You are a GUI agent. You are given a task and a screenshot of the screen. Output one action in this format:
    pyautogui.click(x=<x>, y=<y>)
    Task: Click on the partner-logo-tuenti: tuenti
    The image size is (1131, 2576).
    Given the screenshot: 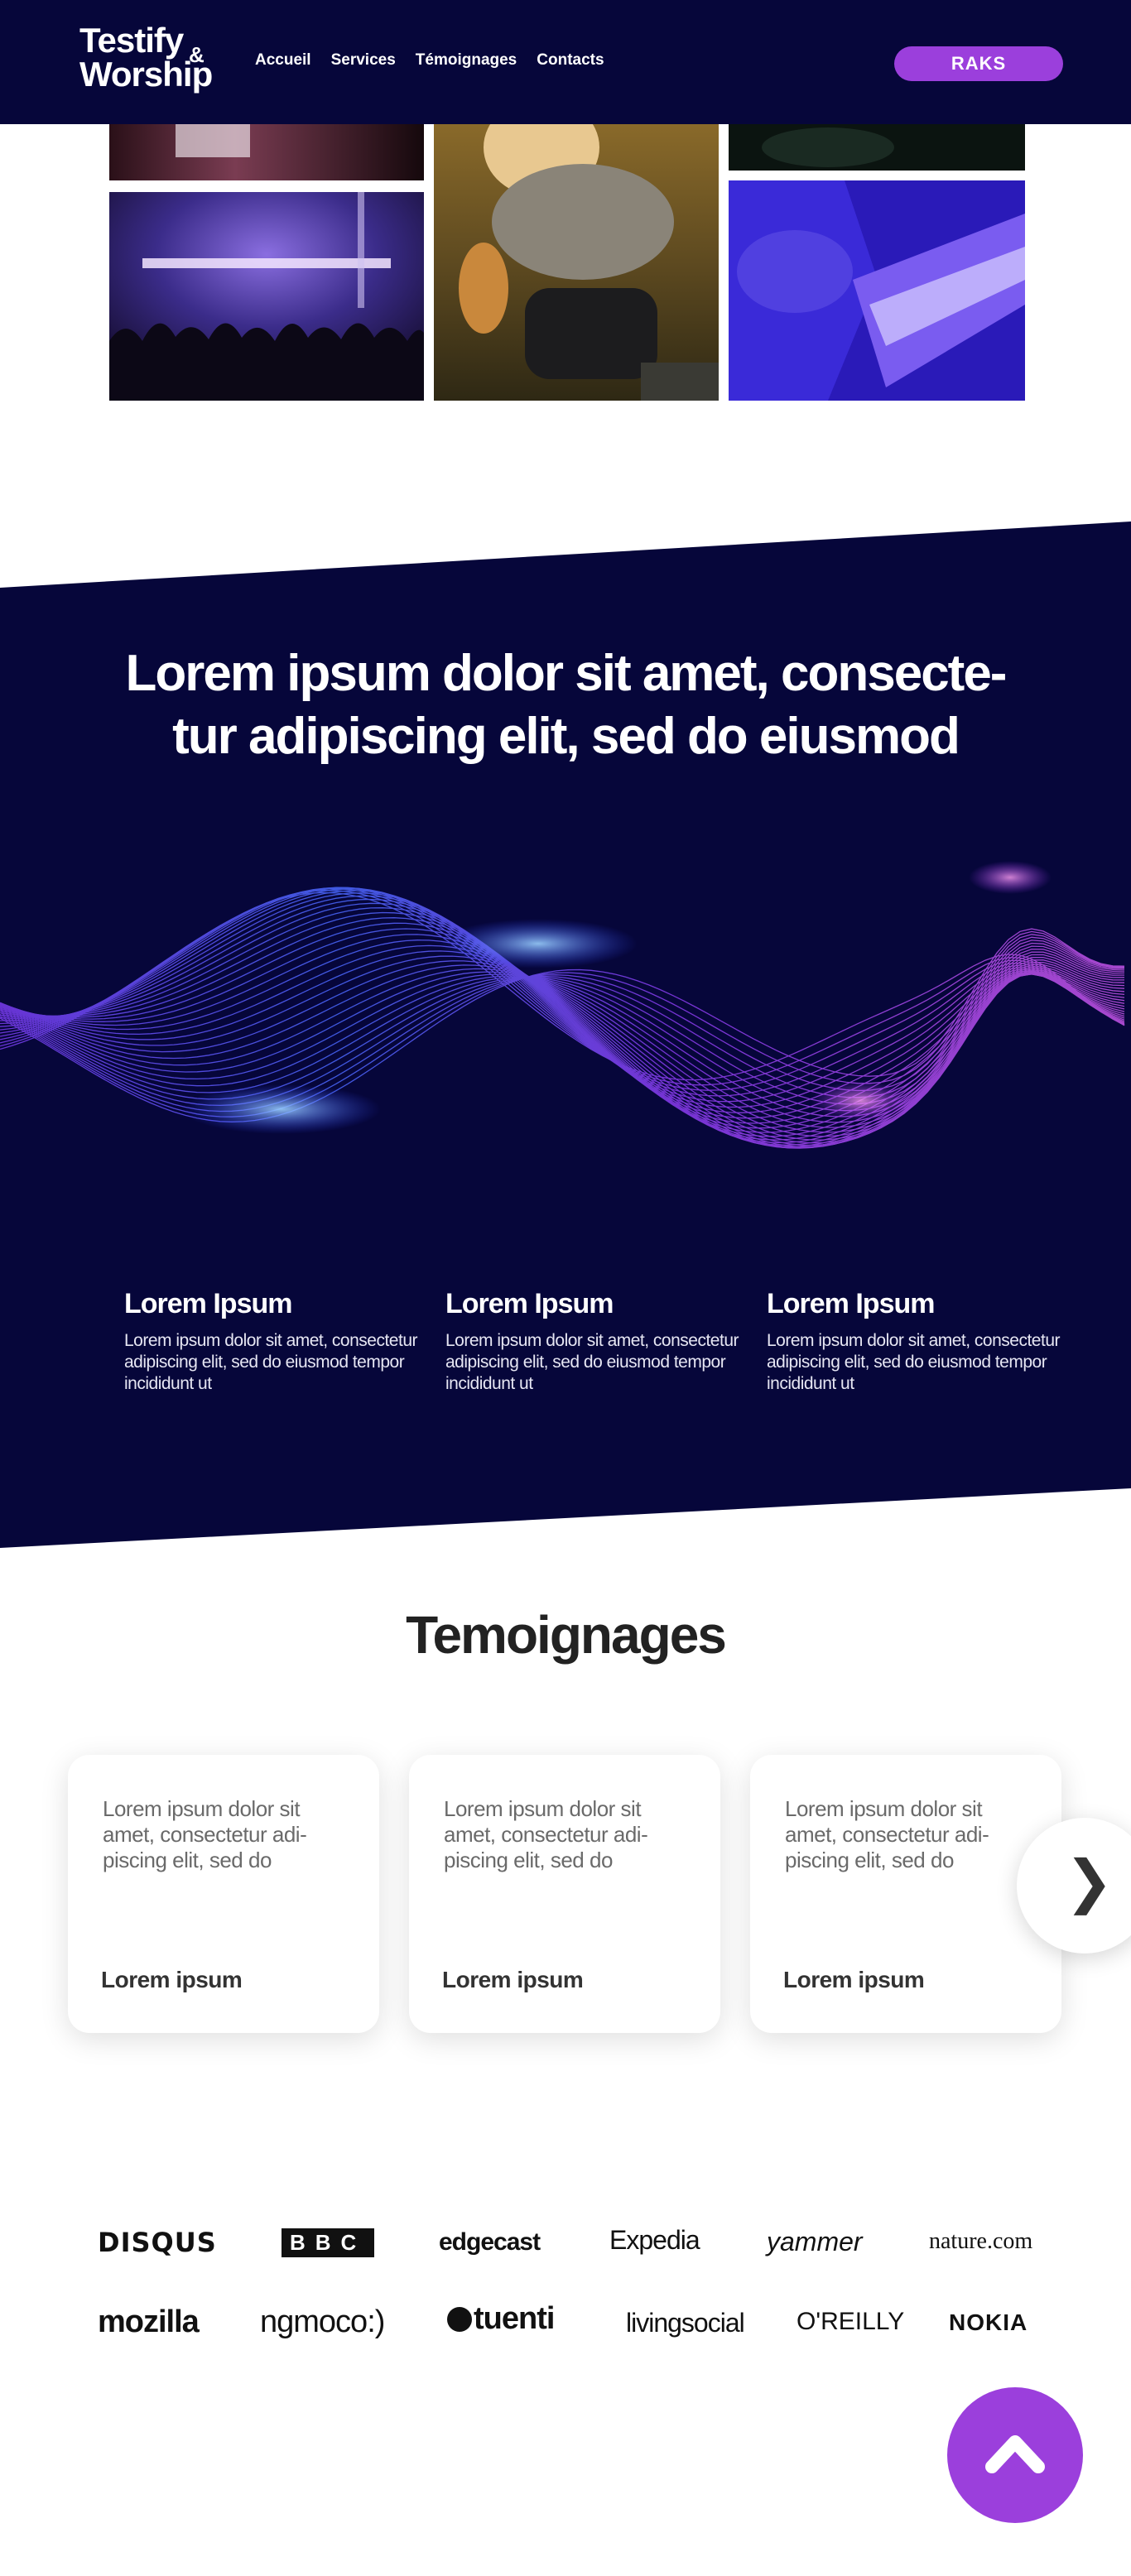 What is the action you would take?
    pyautogui.click(x=501, y=2319)
    